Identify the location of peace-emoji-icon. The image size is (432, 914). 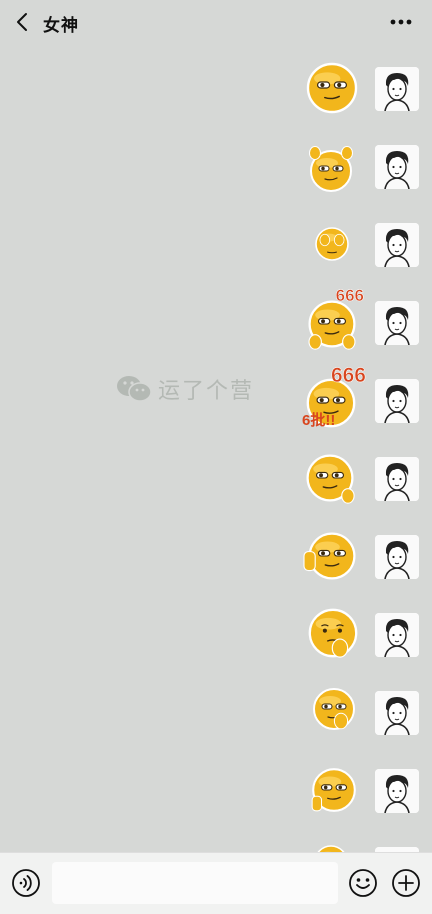
(334, 792).